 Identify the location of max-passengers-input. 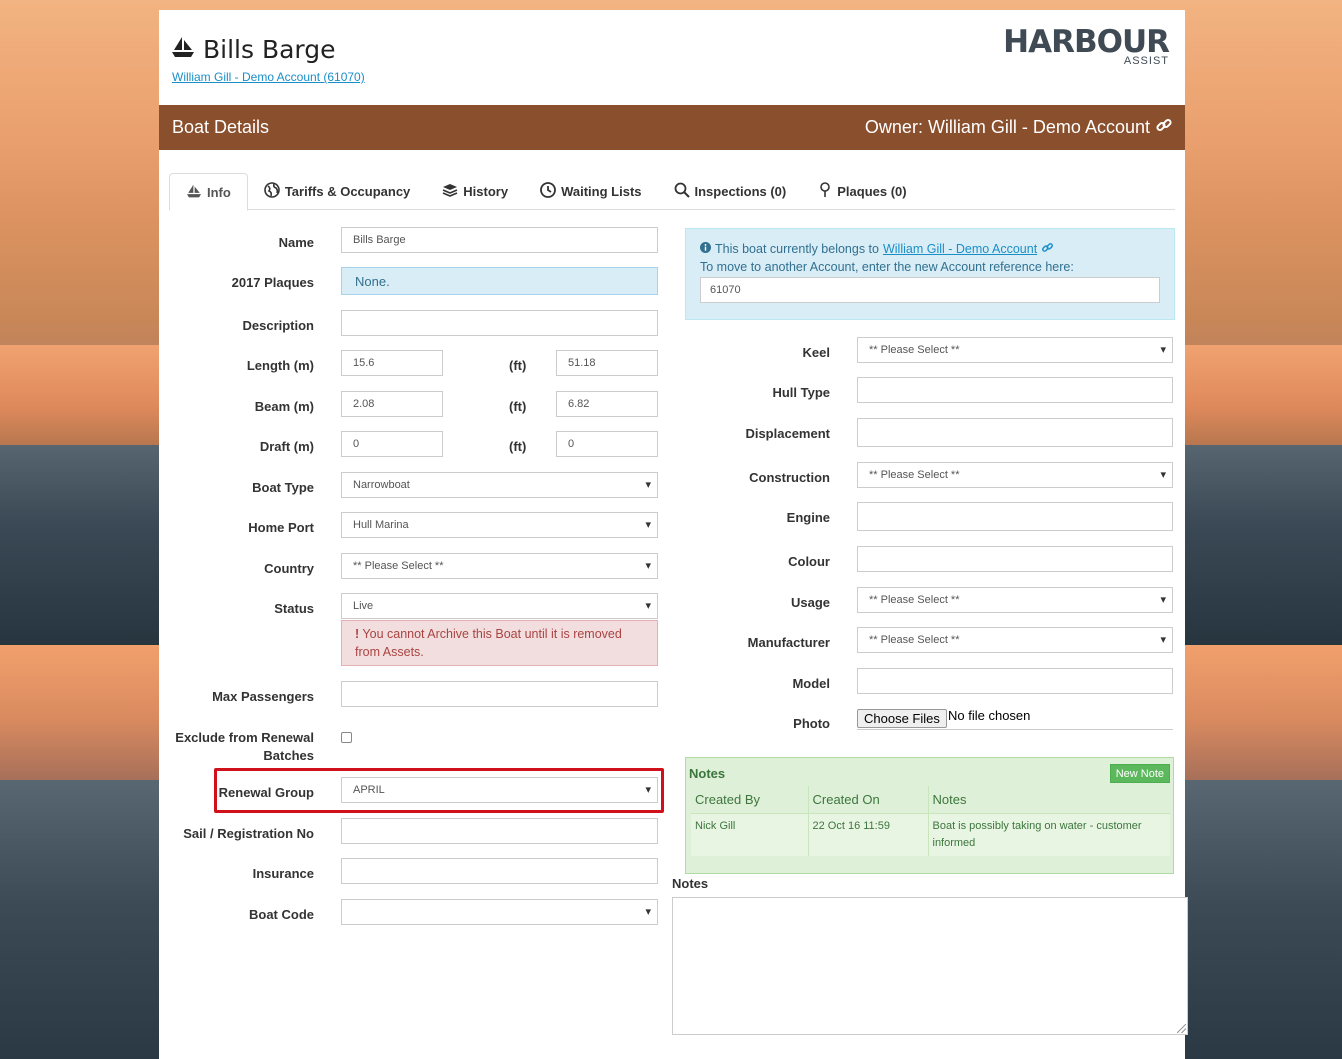
(499, 694).